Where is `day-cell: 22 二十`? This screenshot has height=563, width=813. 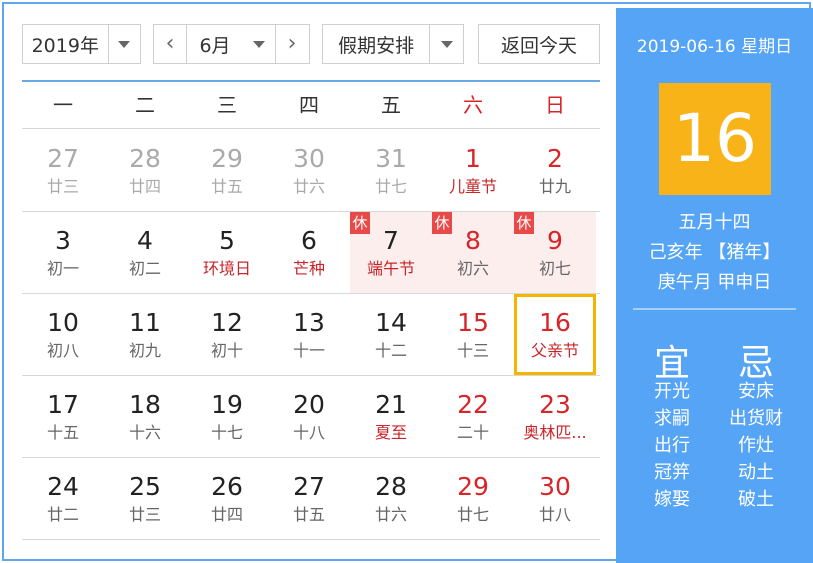
day-cell: 22 二十 is located at coordinates (473, 416).